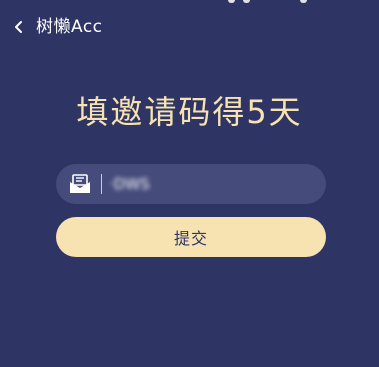 Image resolution: width=379 pixels, height=367 pixels. I want to click on nav-title: 树懒Acc, so click(69, 27).